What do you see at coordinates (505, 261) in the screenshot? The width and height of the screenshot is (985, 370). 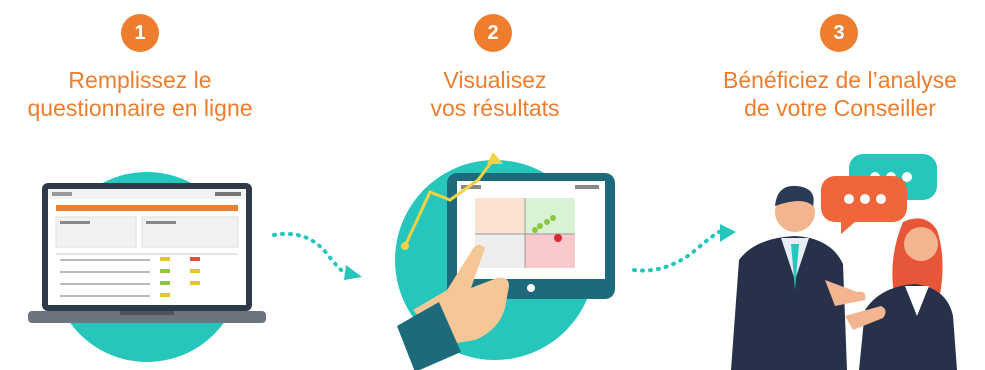 I see `tablet-chart-illustration` at bounding box center [505, 261].